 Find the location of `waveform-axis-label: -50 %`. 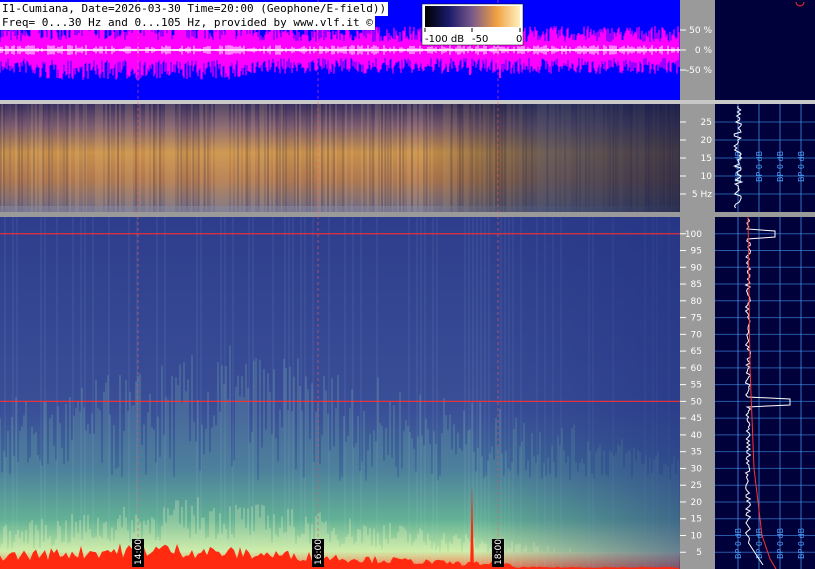

waveform-axis-label: -50 % is located at coordinates (699, 71).